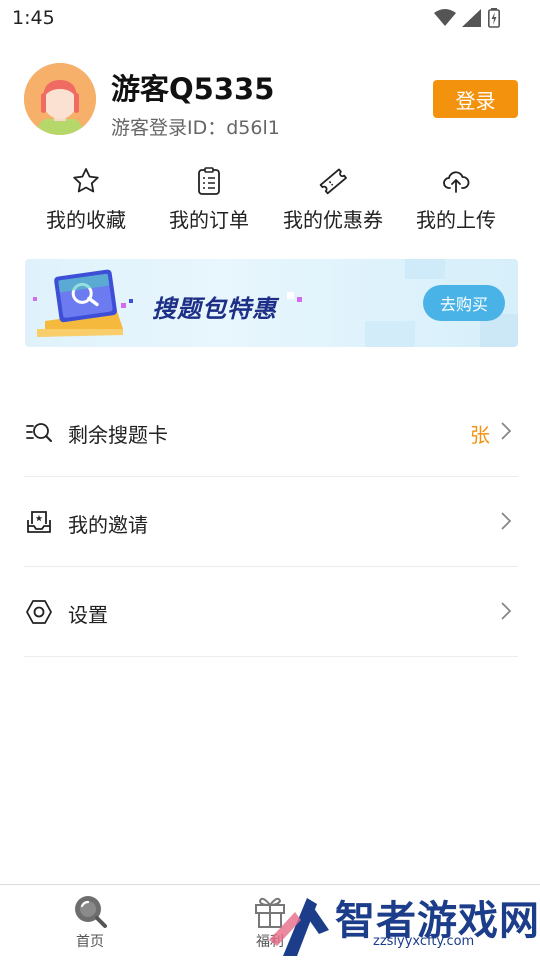  I want to click on menu-label: 我的邀请, so click(108, 525).